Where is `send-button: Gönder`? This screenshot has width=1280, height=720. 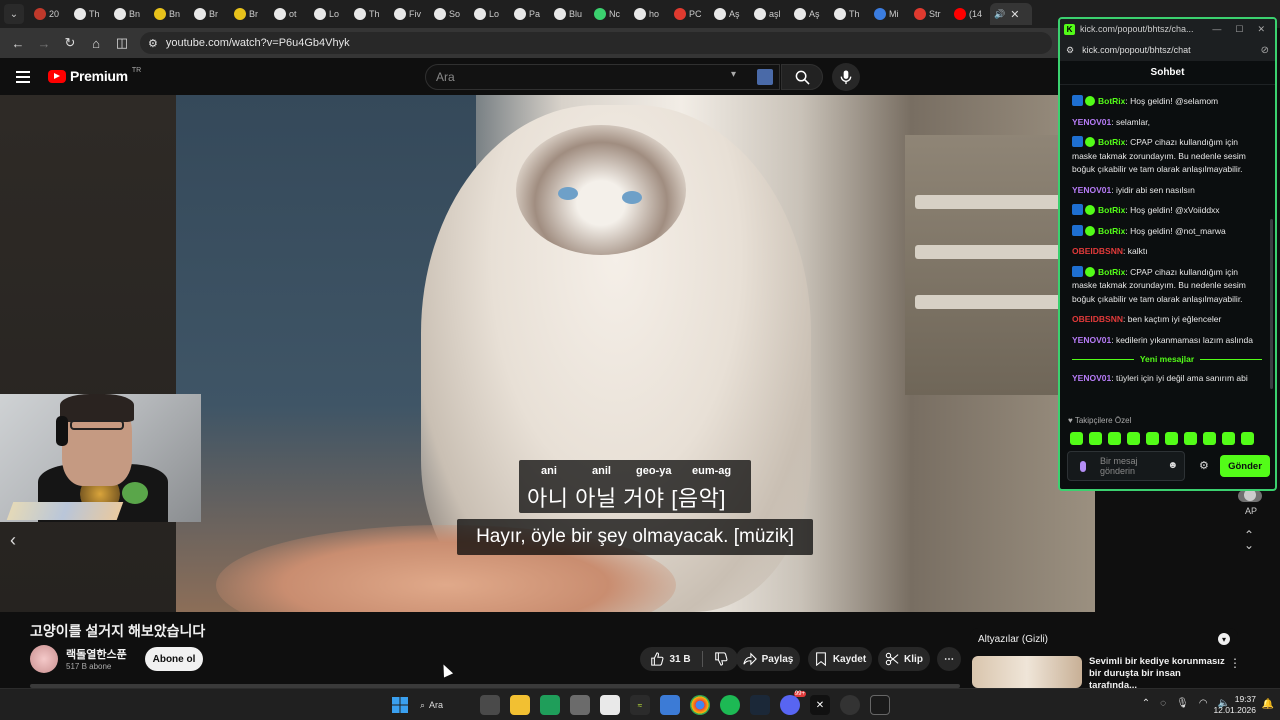 send-button: Gönder is located at coordinates (1245, 466).